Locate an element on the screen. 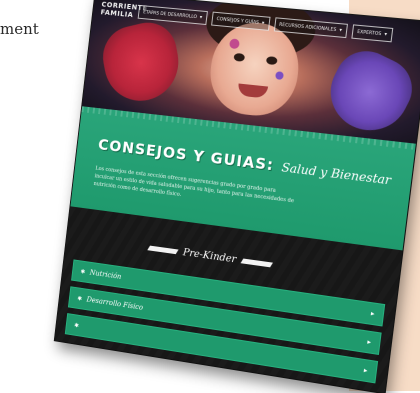  site-logo: CORRIENTE FAMILIA is located at coordinates (124, 10).